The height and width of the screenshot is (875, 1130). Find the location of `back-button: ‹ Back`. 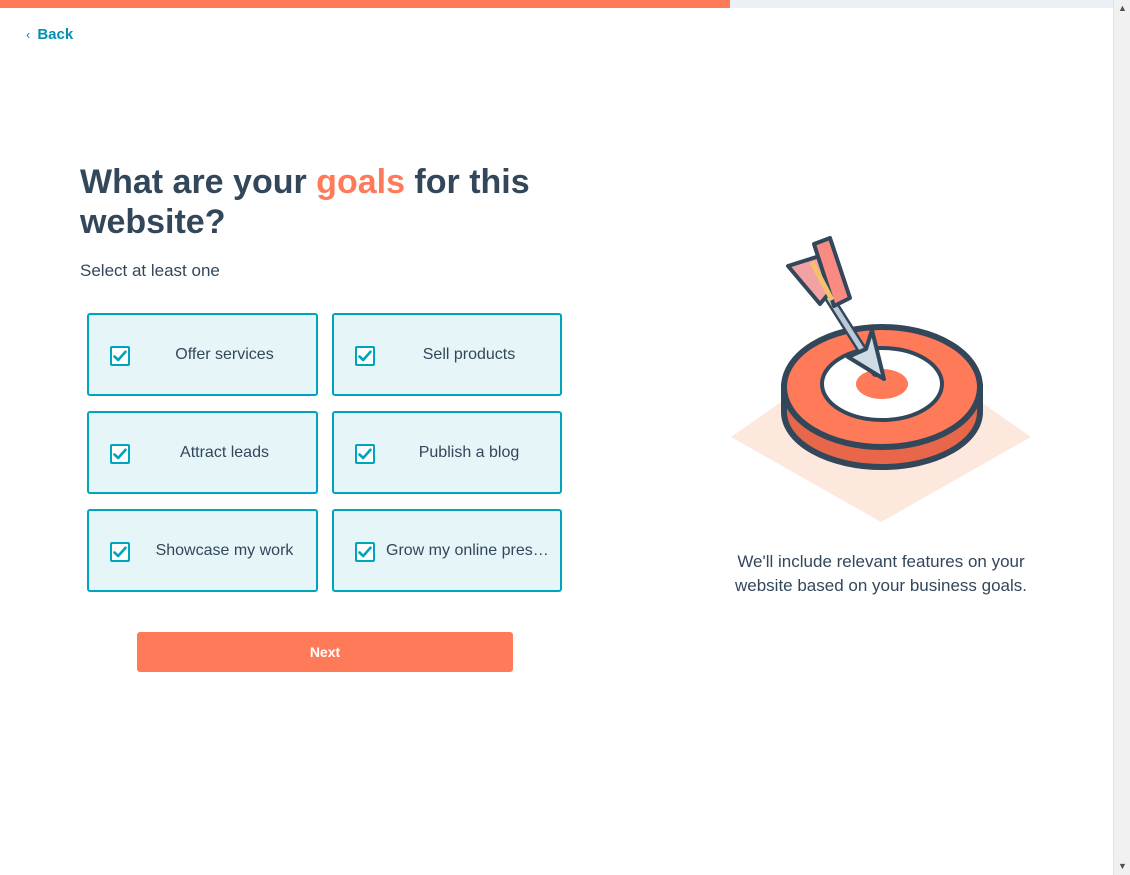

back-button: ‹ Back is located at coordinates (49, 34).